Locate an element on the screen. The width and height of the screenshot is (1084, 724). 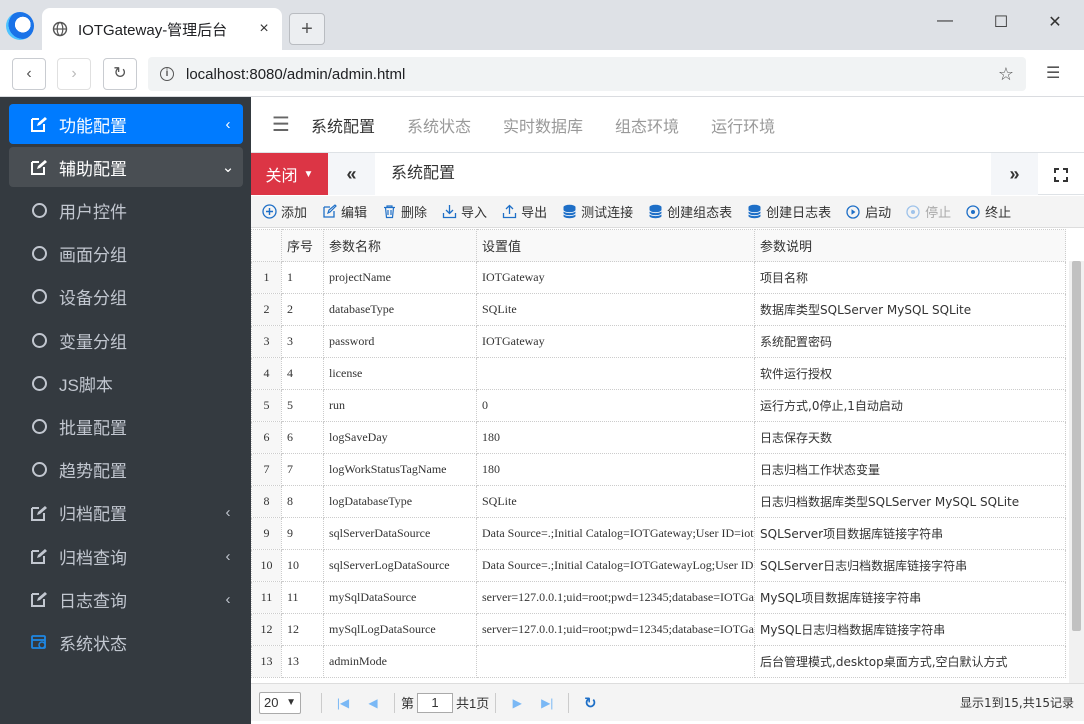
table-row: 7 7 logWorkStatusTagName 180 日志归档工作状态变量 is located at coordinates (659, 469).